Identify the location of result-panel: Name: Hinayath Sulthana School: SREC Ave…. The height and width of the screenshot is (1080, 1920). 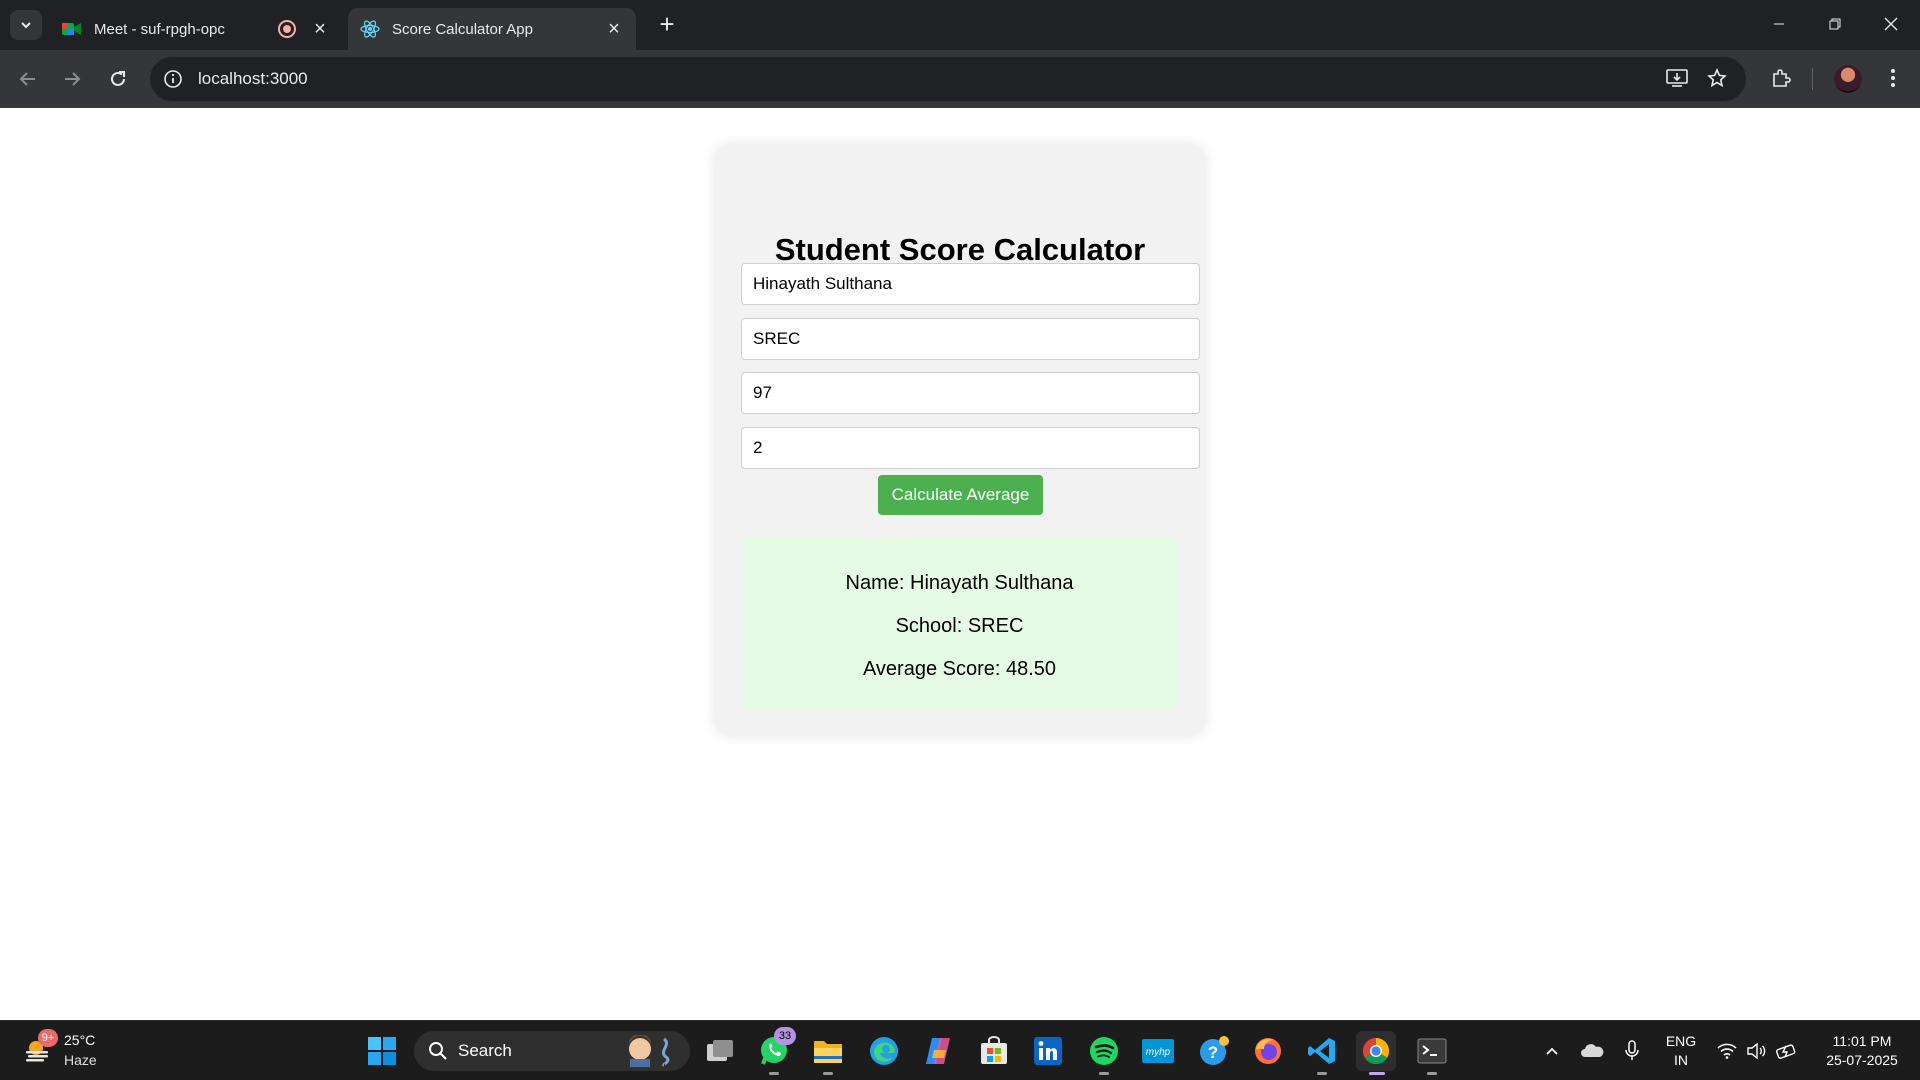
(959, 624).